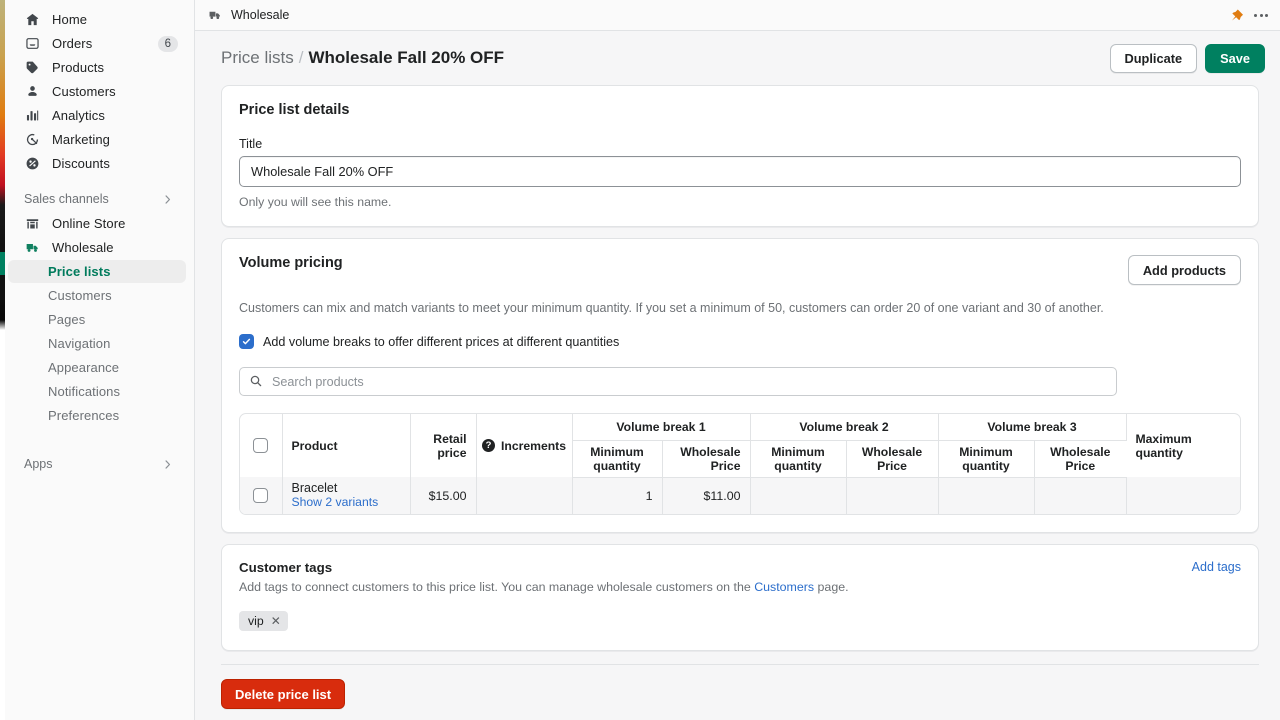 The height and width of the screenshot is (720, 1280). Describe the element at coordinates (79, 271) in the screenshot. I see `sidebar-subitem-label: Price lists` at that location.